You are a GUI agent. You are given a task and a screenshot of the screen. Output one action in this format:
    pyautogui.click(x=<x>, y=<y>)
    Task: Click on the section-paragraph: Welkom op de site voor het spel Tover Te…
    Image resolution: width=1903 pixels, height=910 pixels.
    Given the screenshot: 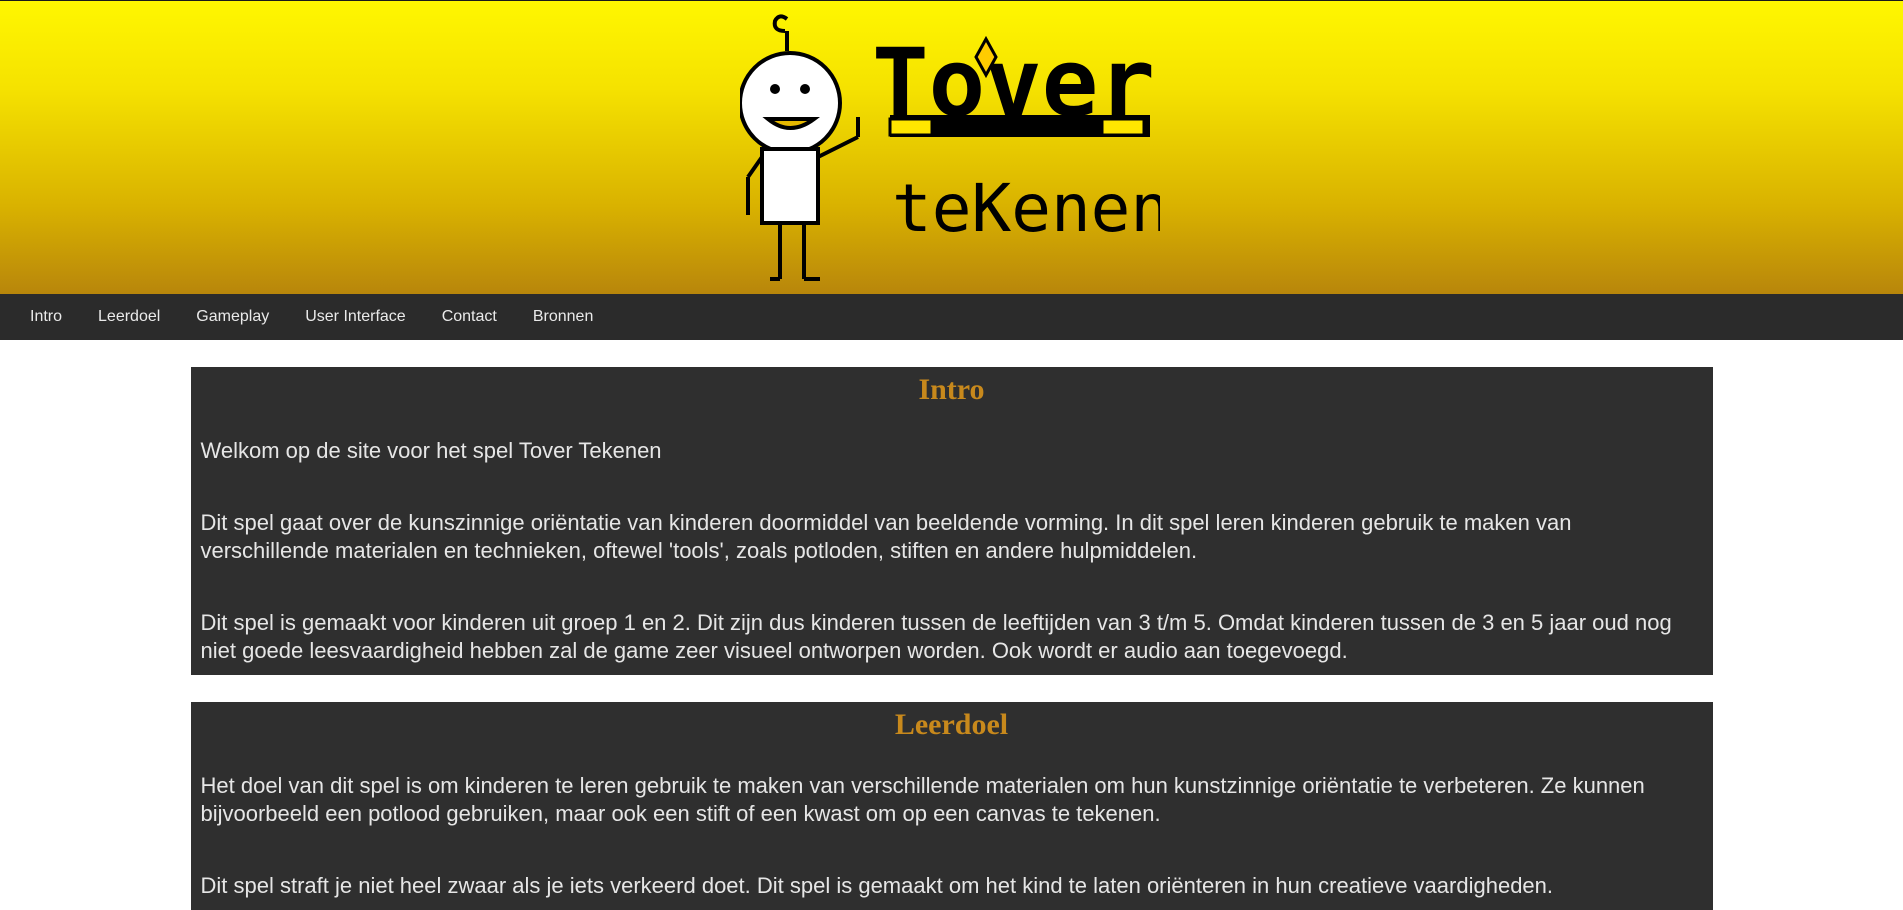 What is the action you would take?
    pyautogui.click(x=431, y=450)
    